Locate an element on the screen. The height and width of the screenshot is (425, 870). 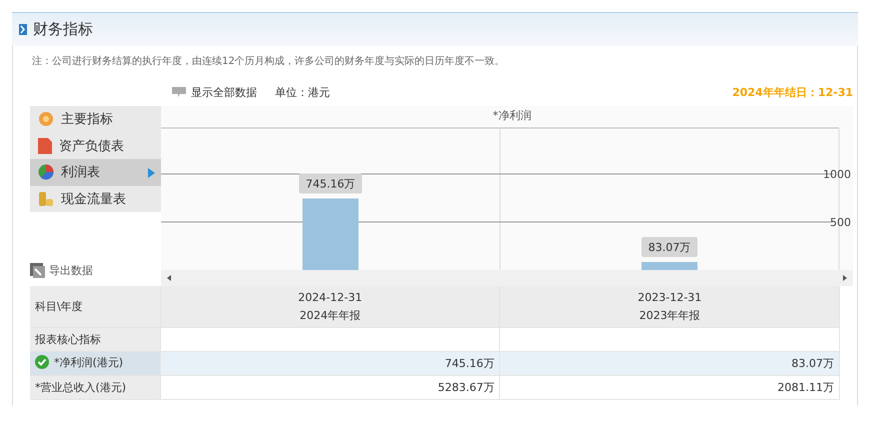
menu-item: 现金流量表 is located at coordinates (95, 199).